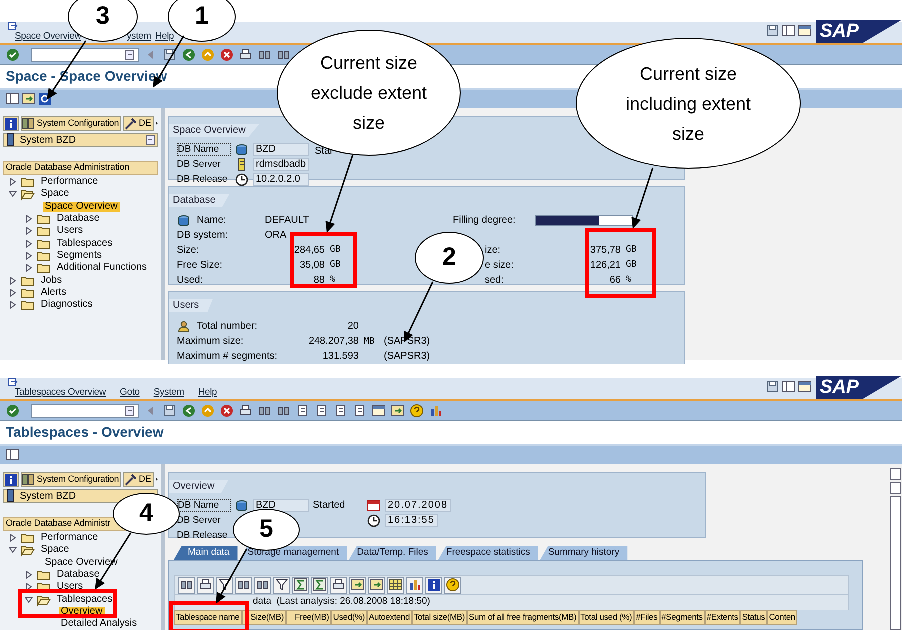 This screenshot has width=902, height=630. I want to click on save-icon, so click(170, 411).